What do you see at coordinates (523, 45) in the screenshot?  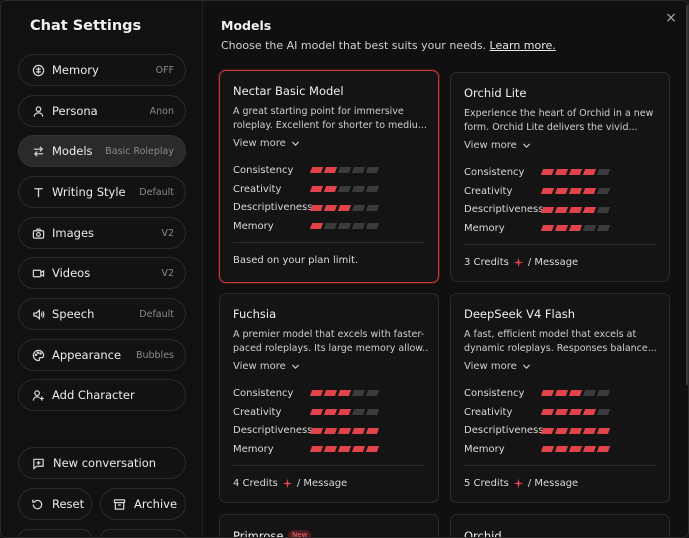 I see `learn-more-link: Learn more.` at bounding box center [523, 45].